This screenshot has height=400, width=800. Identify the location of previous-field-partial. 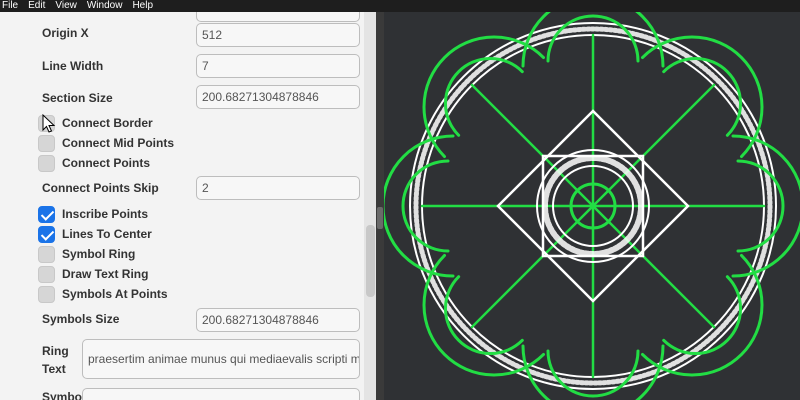
(278, 17).